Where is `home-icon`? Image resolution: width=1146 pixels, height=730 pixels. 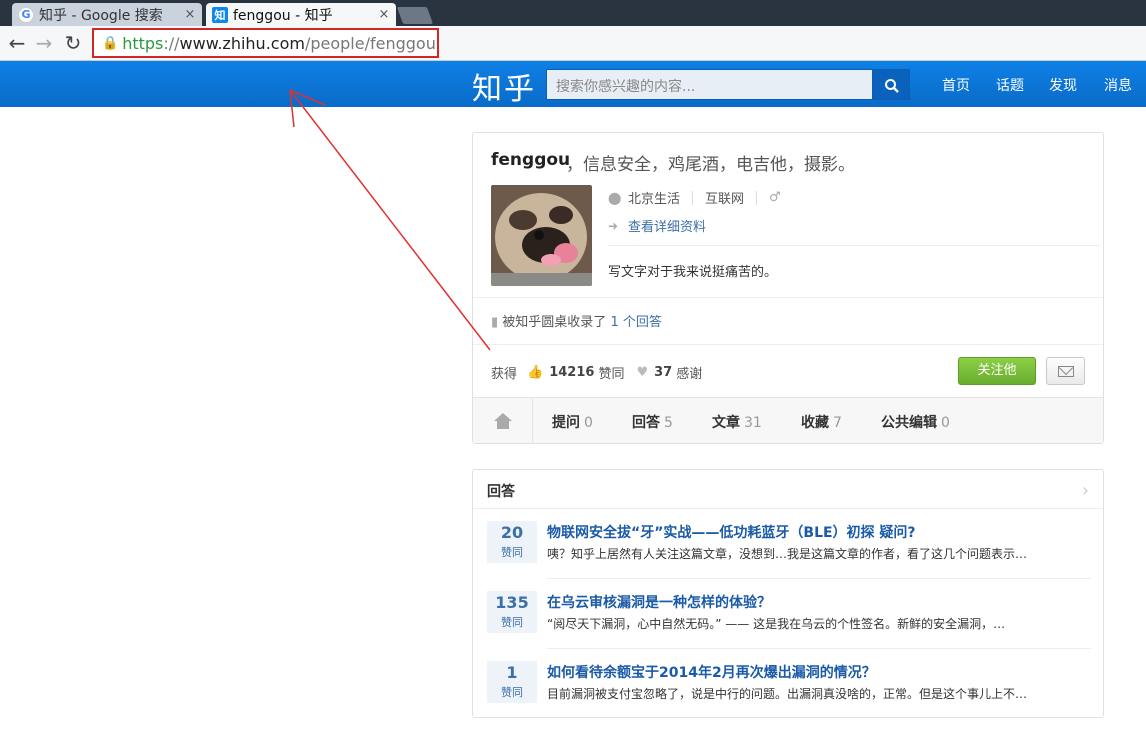
home-icon is located at coordinates (502, 421).